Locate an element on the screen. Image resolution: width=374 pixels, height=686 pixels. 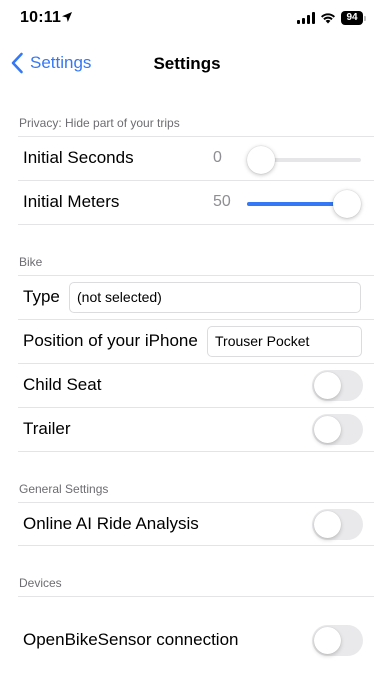
battery-level: 94 is located at coordinates (352, 18).